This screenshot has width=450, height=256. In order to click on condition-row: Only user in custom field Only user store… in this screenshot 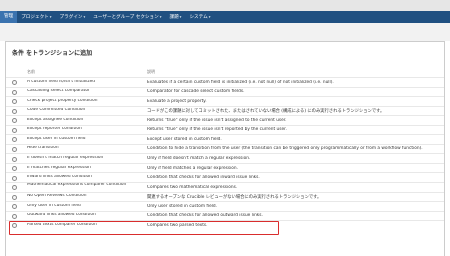, I will do `click(225, 206)`.